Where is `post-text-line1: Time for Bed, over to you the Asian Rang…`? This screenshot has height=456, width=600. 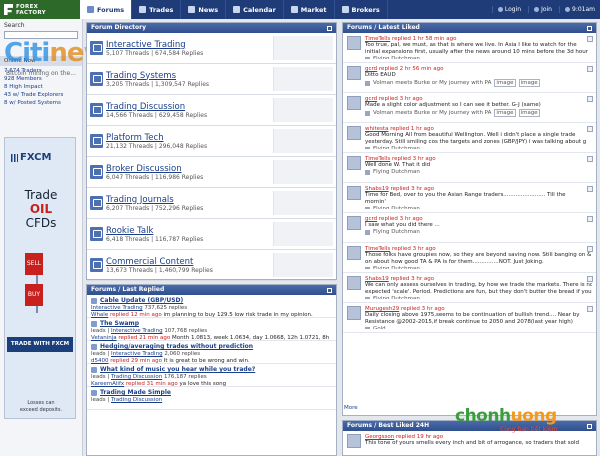 post-text-line1: Time for Bed, over to you the Asian Rang… is located at coordinates (478, 195).